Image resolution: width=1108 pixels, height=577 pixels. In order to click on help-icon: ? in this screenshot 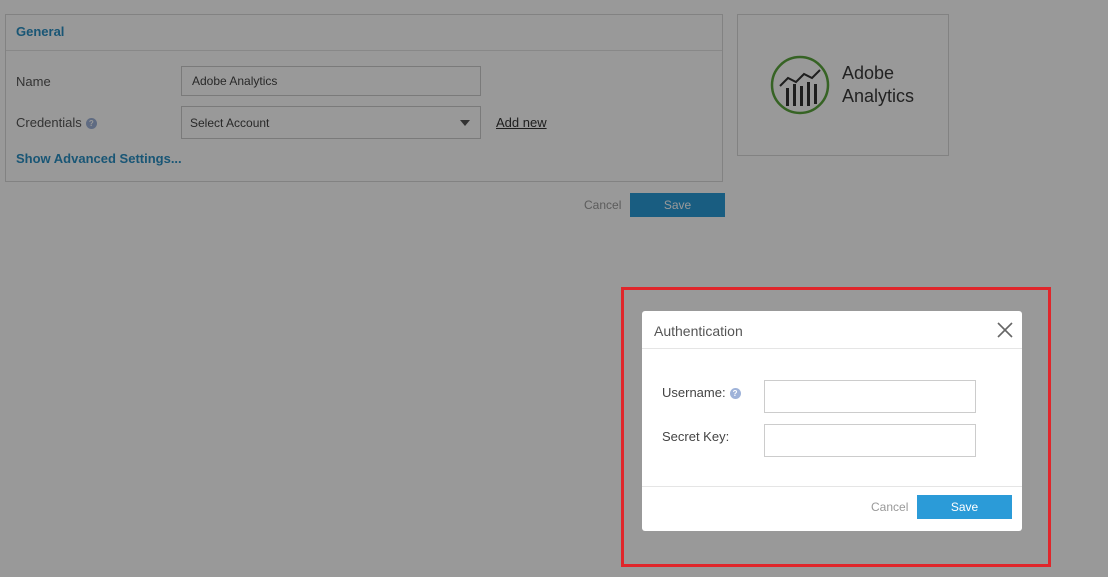, I will do `click(735, 394)`.